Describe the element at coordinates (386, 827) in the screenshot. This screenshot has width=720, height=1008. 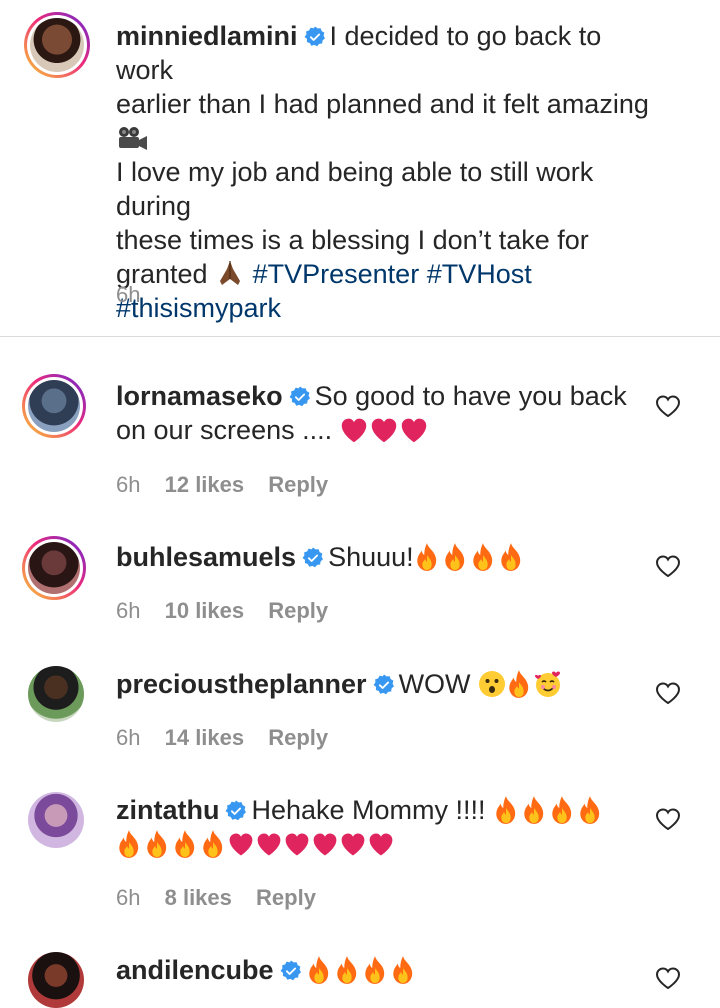
I see `comment-text: zintathu Hehake Mommy !!!!` at that location.